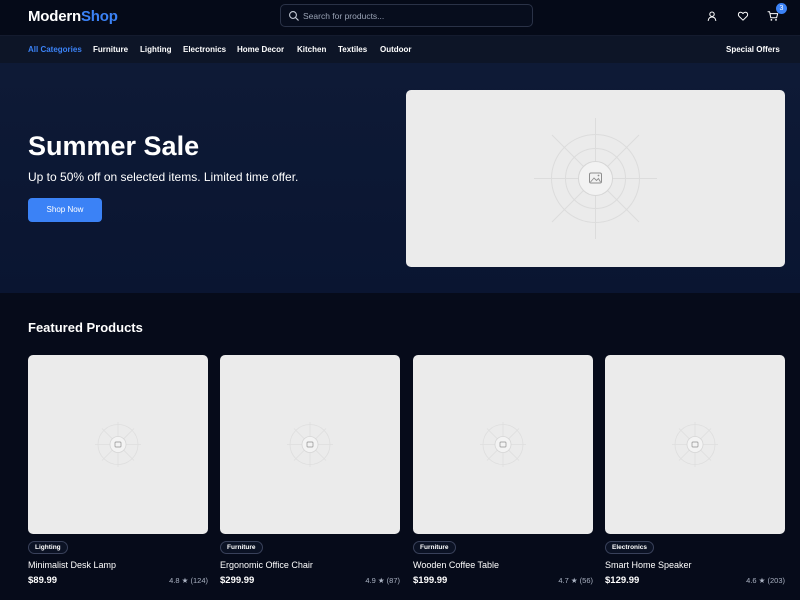  Describe the element at coordinates (352, 49) in the screenshot. I see `nav-item-textiles: Textiles` at that location.